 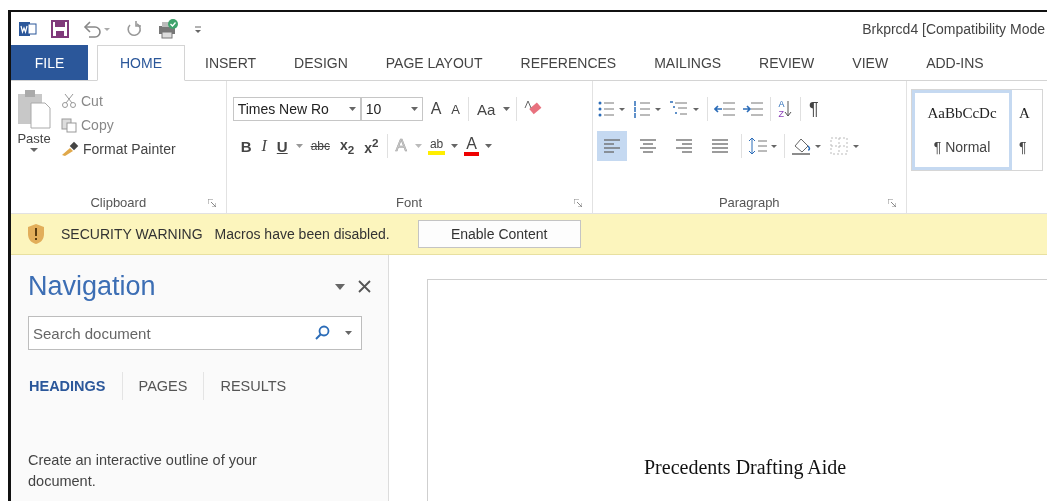 I want to click on pane-hint: Create an interactive outline of your document., so click(x=143, y=471).